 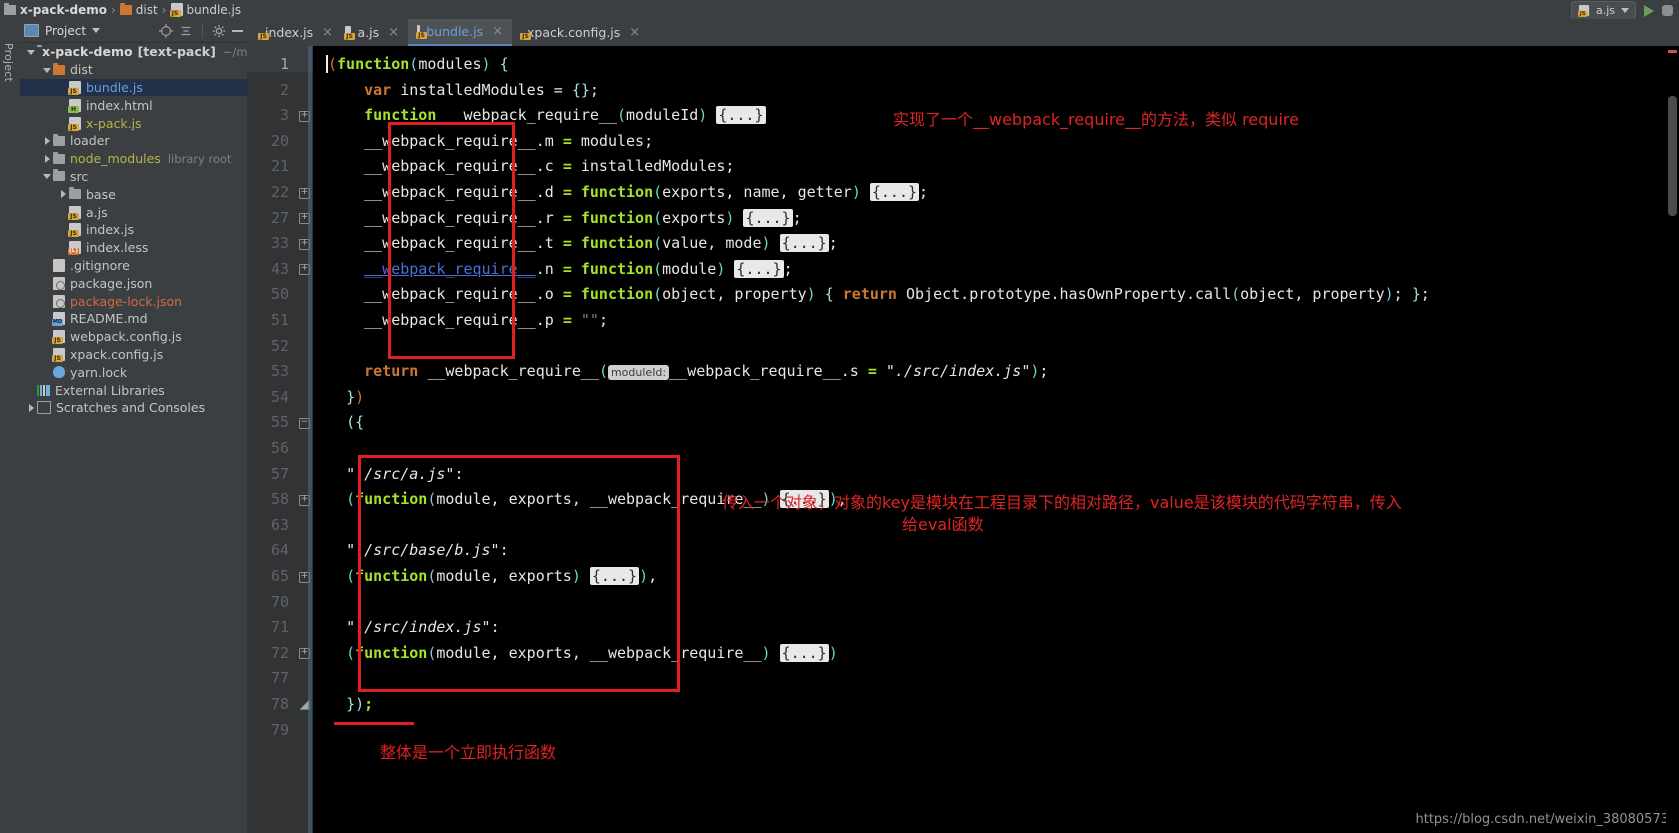 What do you see at coordinates (133, 390) in the screenshot?
I see `tree-item-external-libraries: External Libraries` at bounding box center [133, 390].